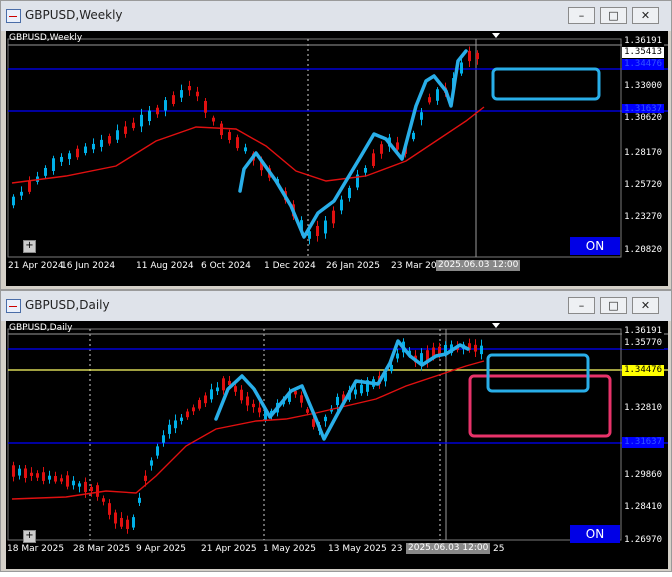 This screenshot has width=672, height=577. Describe the element at coordinates (88, 266) in the screenshot. I see `time-axis-label: 16 Jun 2024` at that location.